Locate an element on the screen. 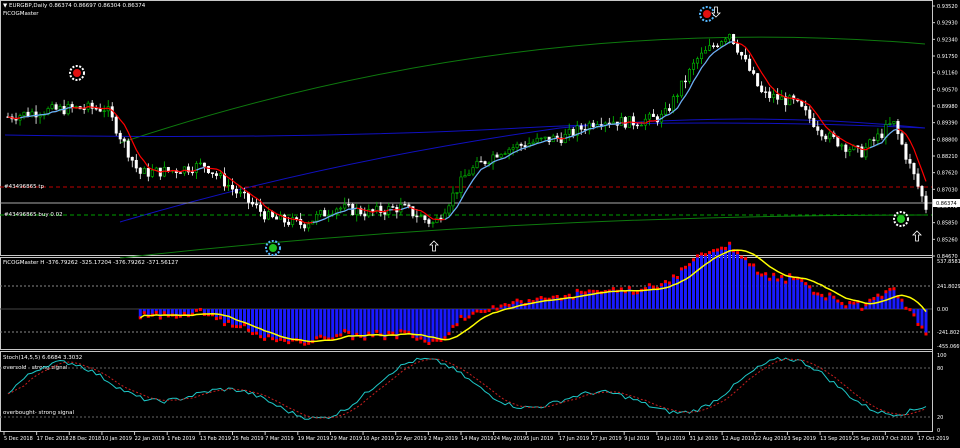 This screenshot has height=448, width=960. price-tick-label: 0.87620 is located at coordinates (947, 174).